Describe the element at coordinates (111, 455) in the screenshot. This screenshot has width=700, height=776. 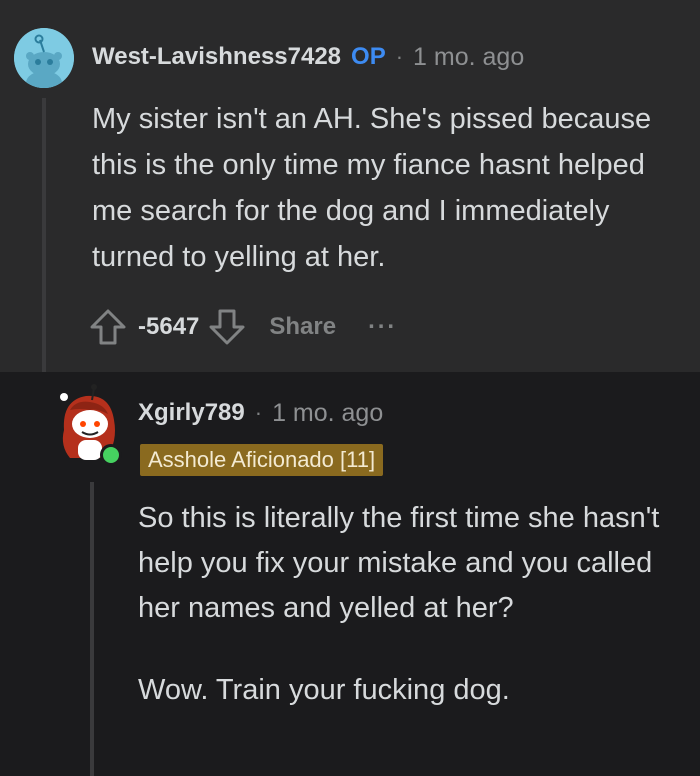
I see `online-status-indicator` at that location.